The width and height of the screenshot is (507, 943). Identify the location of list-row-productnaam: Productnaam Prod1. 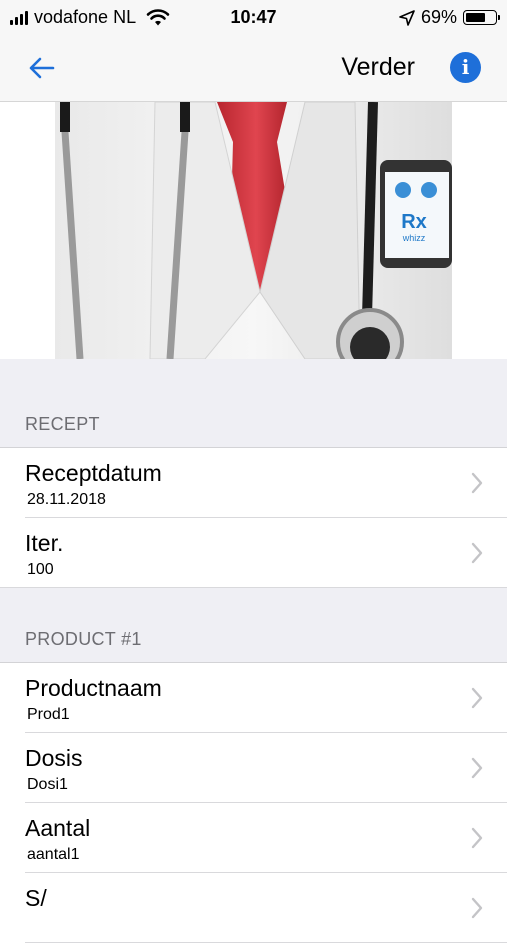
(253, 698).